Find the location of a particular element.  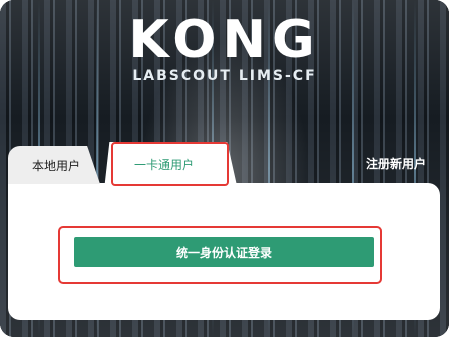

highlight-box-tab is located at coordinates (170, 164).